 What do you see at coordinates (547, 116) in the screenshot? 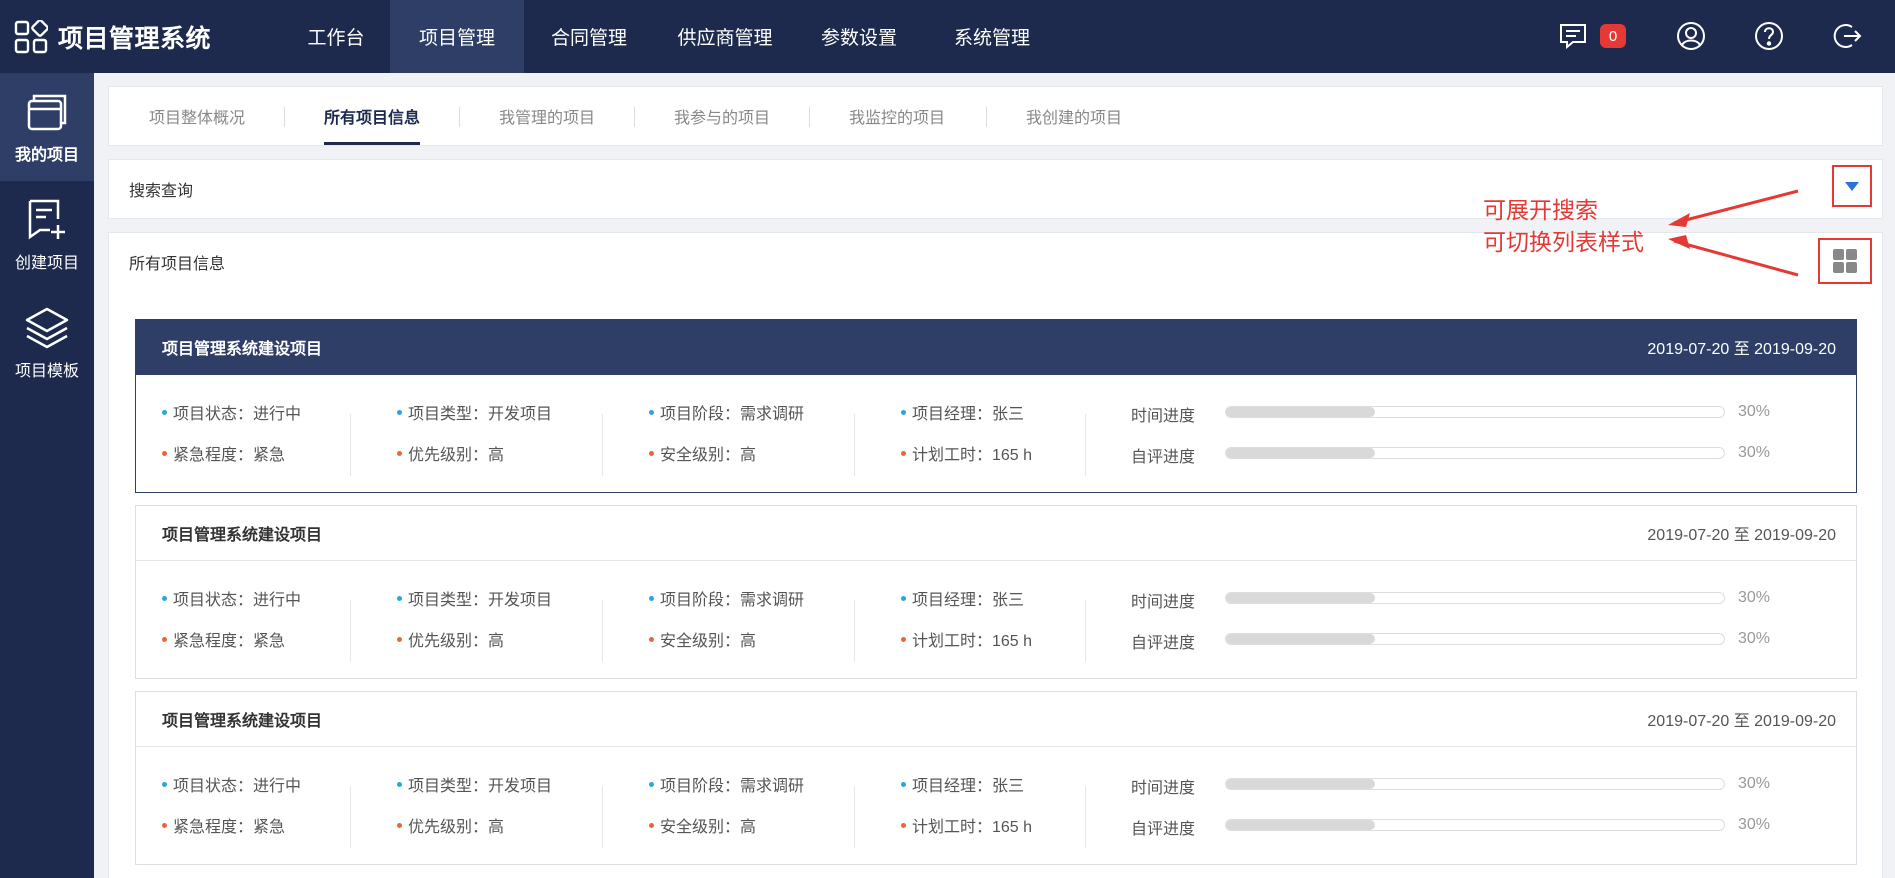
I see `tab-managed-projects: 我管理的项目` at bounding box center [547, 116].